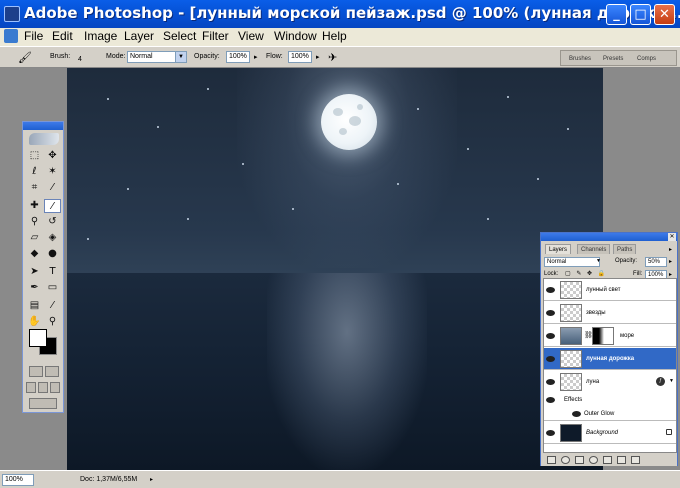 Image resolution: width=680 pixels, height=488 pixels. What do you see at coordinates (151, 479) in the screenshot?
I see `status-menu-icon: ▸` at bounding box center [151, 479].